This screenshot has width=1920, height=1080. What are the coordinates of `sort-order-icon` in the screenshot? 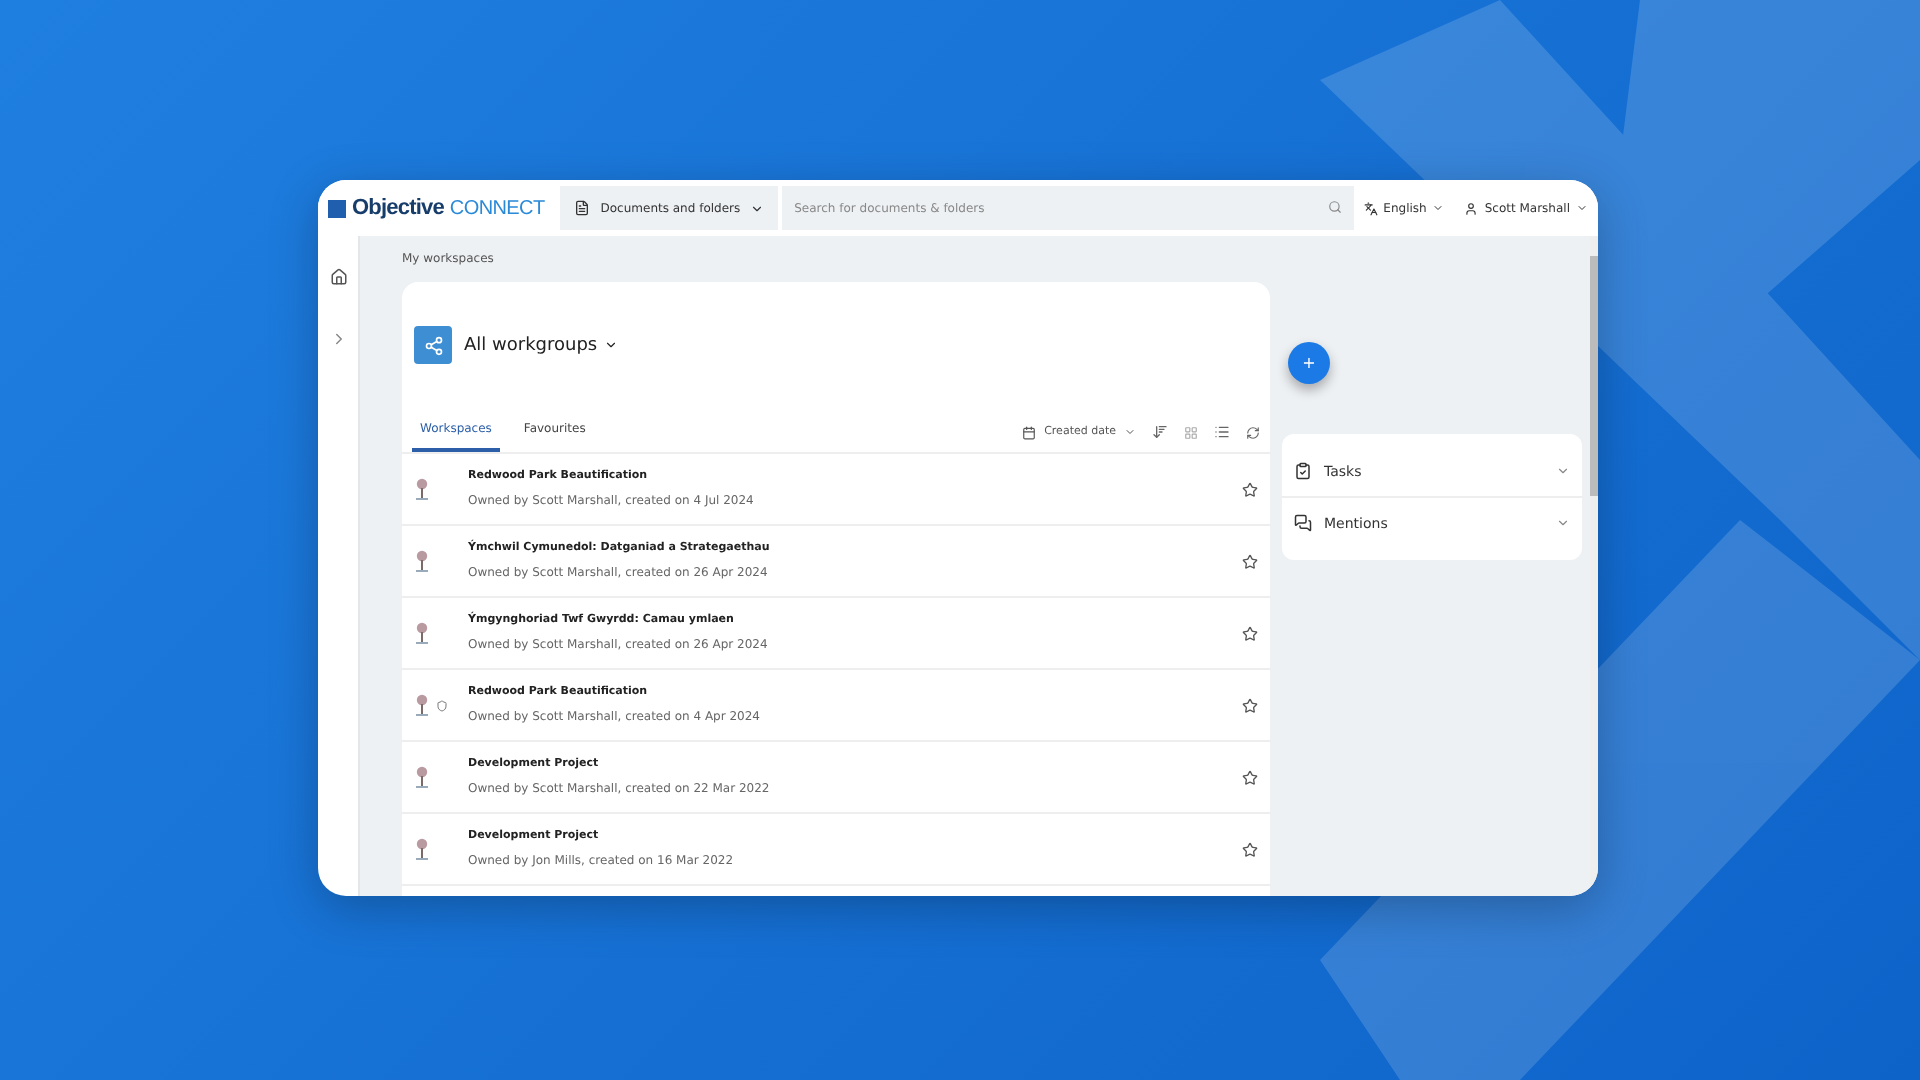 It's located at (1160, 432).